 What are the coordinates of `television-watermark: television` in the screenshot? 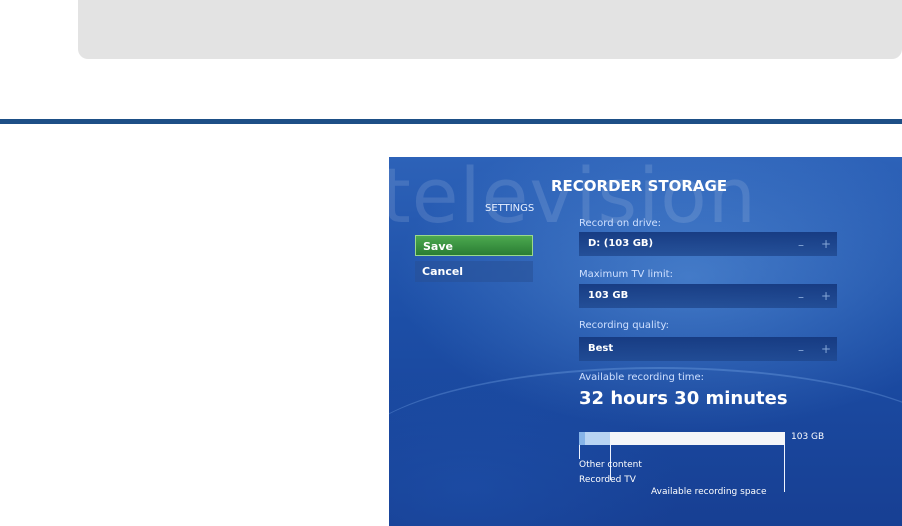 It's located at (573, 198).